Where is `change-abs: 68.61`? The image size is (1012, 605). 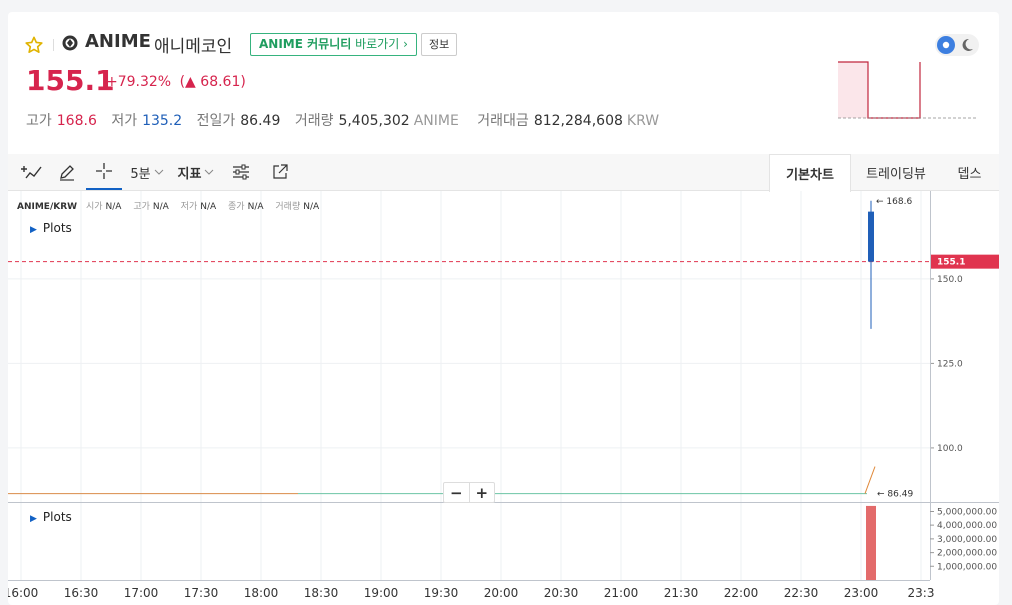 change-abs: 68.61 is located at coordinates (220, 82).